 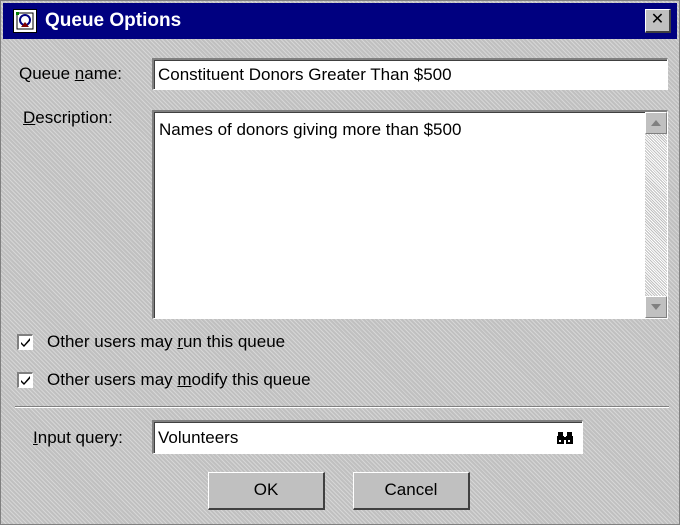 What do you see at coordinates (411, 491) in the screenshot?
I see `cancel-button: Cancel` at bounding box center [411, 491].